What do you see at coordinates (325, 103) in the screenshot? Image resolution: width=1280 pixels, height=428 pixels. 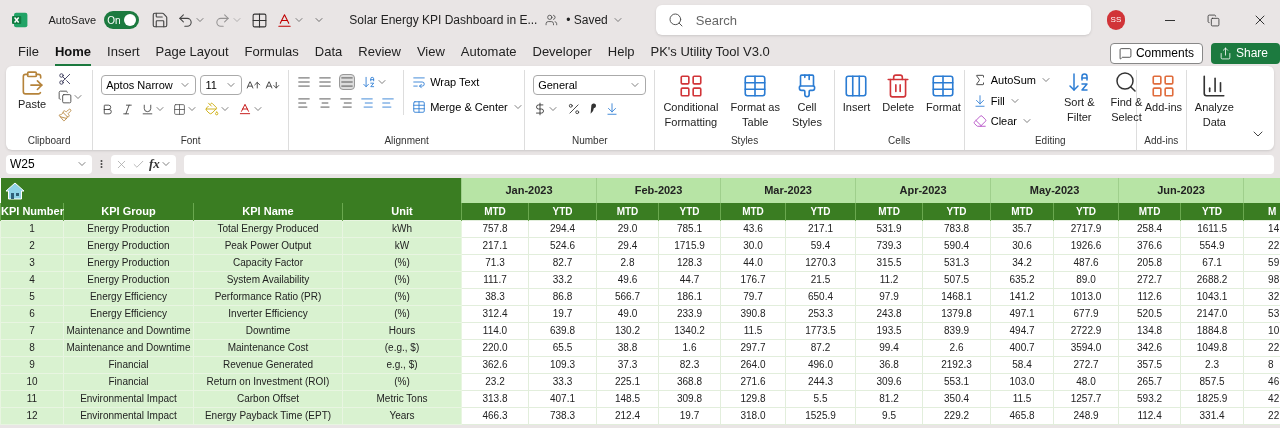 I see `align-center-button` at bounding box center [325, 103].